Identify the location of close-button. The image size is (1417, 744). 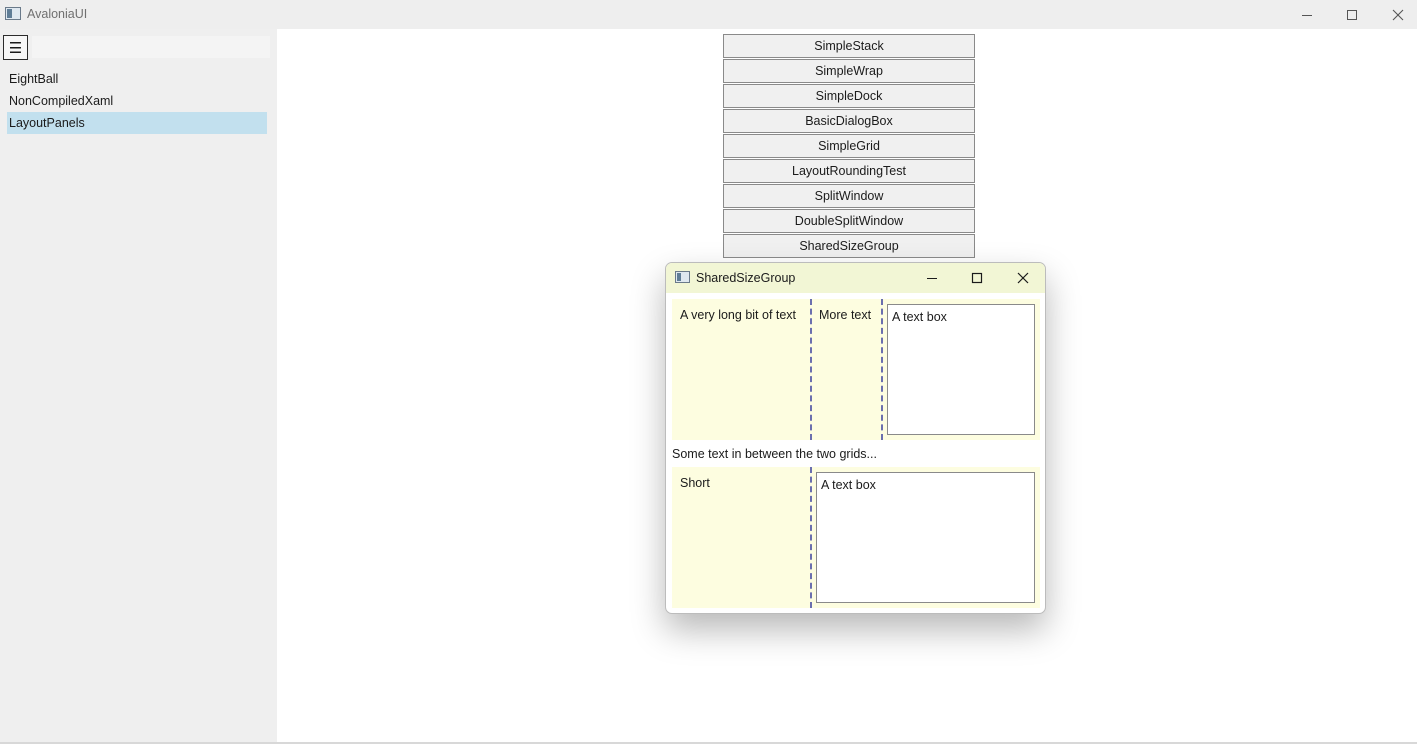
(1396, 14).